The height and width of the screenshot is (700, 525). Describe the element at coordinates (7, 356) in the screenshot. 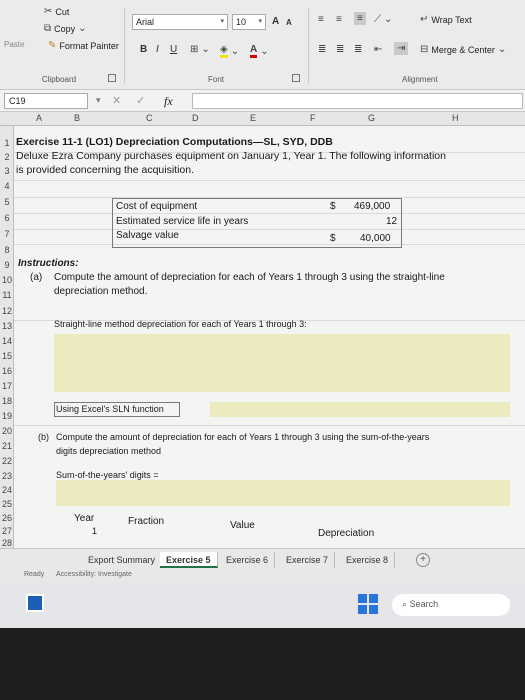

I see `row-header: 15` at that location.